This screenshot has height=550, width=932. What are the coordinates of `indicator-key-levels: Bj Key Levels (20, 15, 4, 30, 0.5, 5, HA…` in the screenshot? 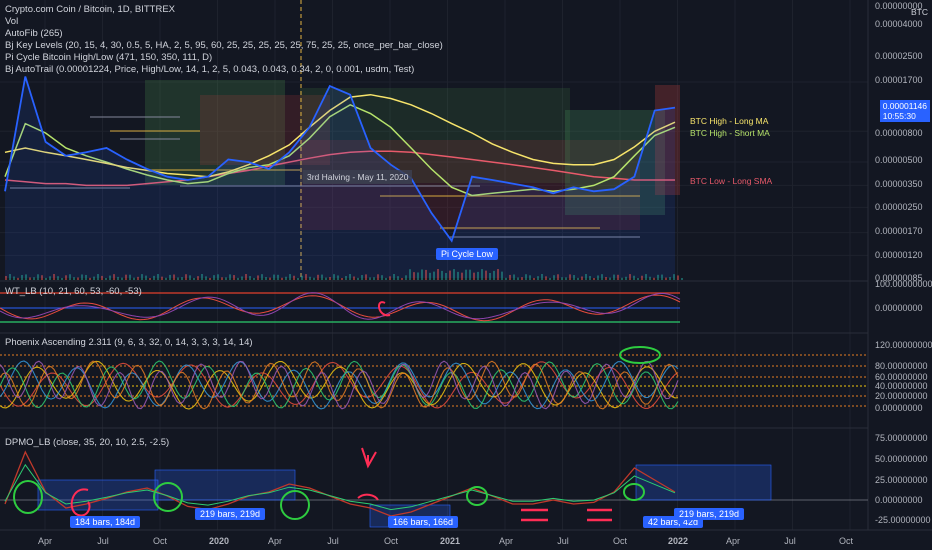 It's located at (224, 46).